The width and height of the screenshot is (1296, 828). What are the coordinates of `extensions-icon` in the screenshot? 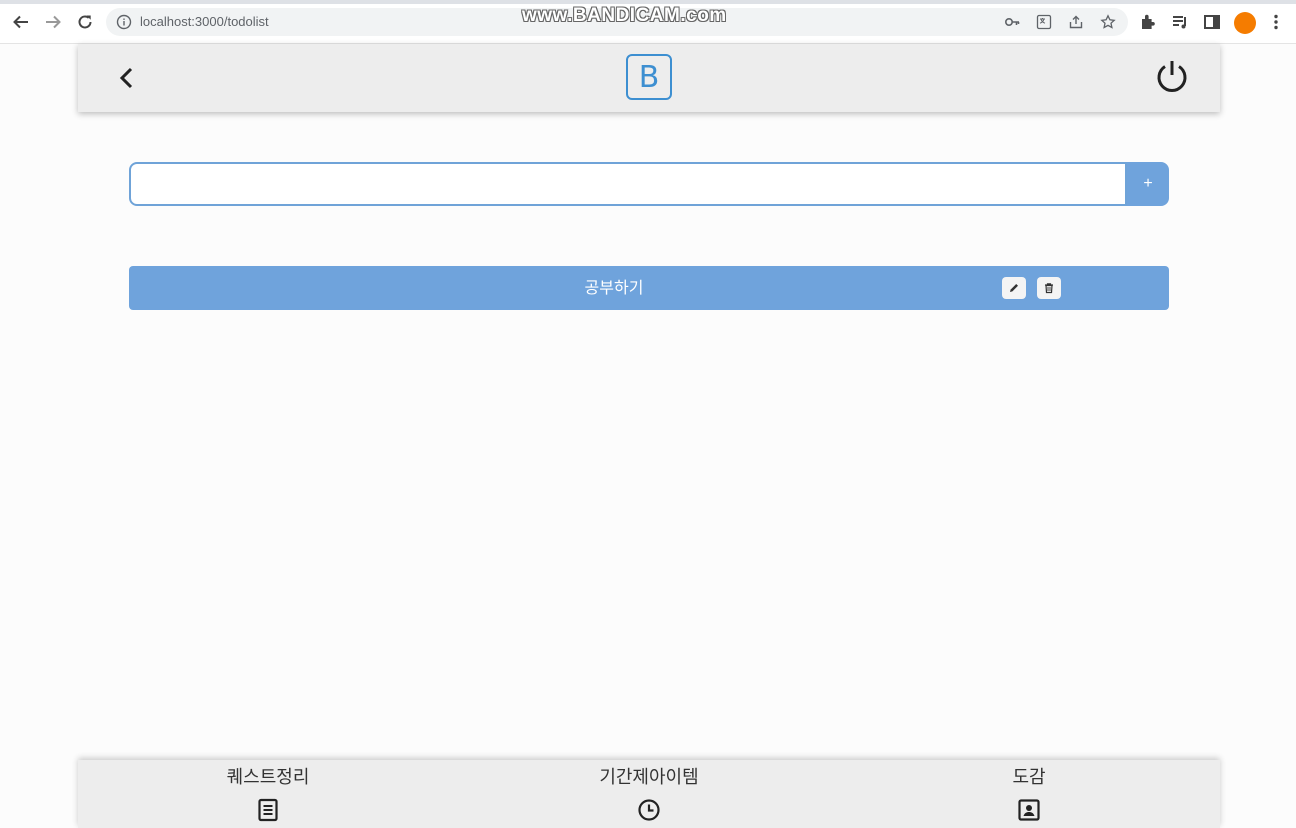 It's located at (1148, 22).